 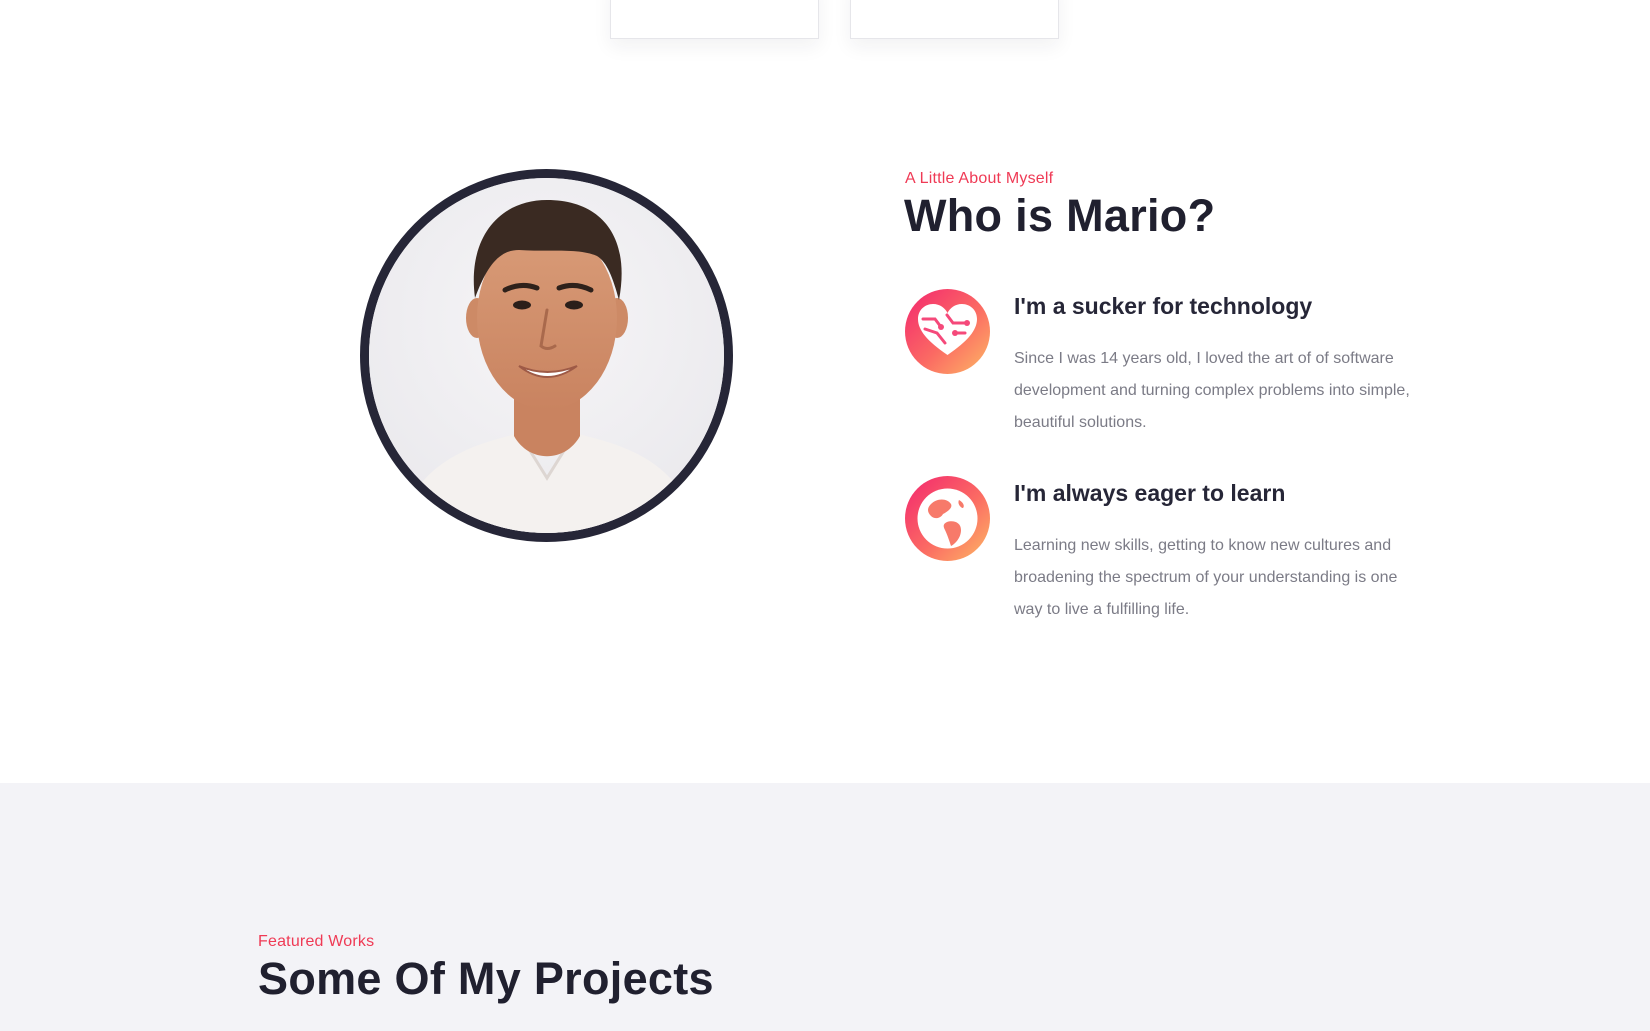 What do you see at coordinates (1150, 493) in the screenshot?
I see `feature-heading: I'm always eager to learn` at bounding box center [1150, 493].